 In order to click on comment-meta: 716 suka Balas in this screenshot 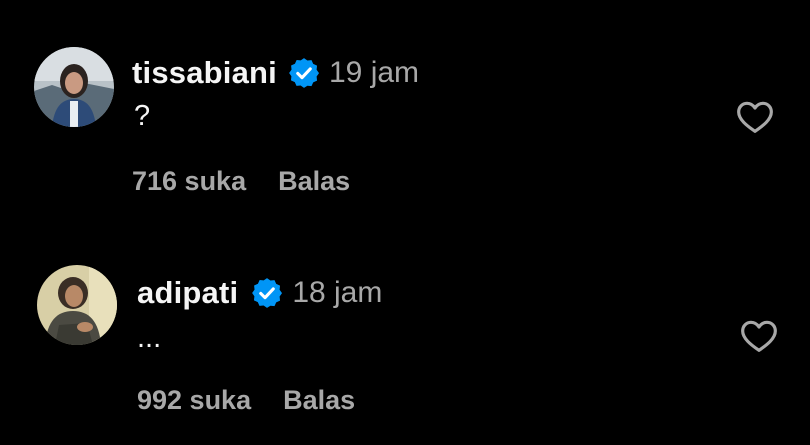, I will do `click(241, 181)`.